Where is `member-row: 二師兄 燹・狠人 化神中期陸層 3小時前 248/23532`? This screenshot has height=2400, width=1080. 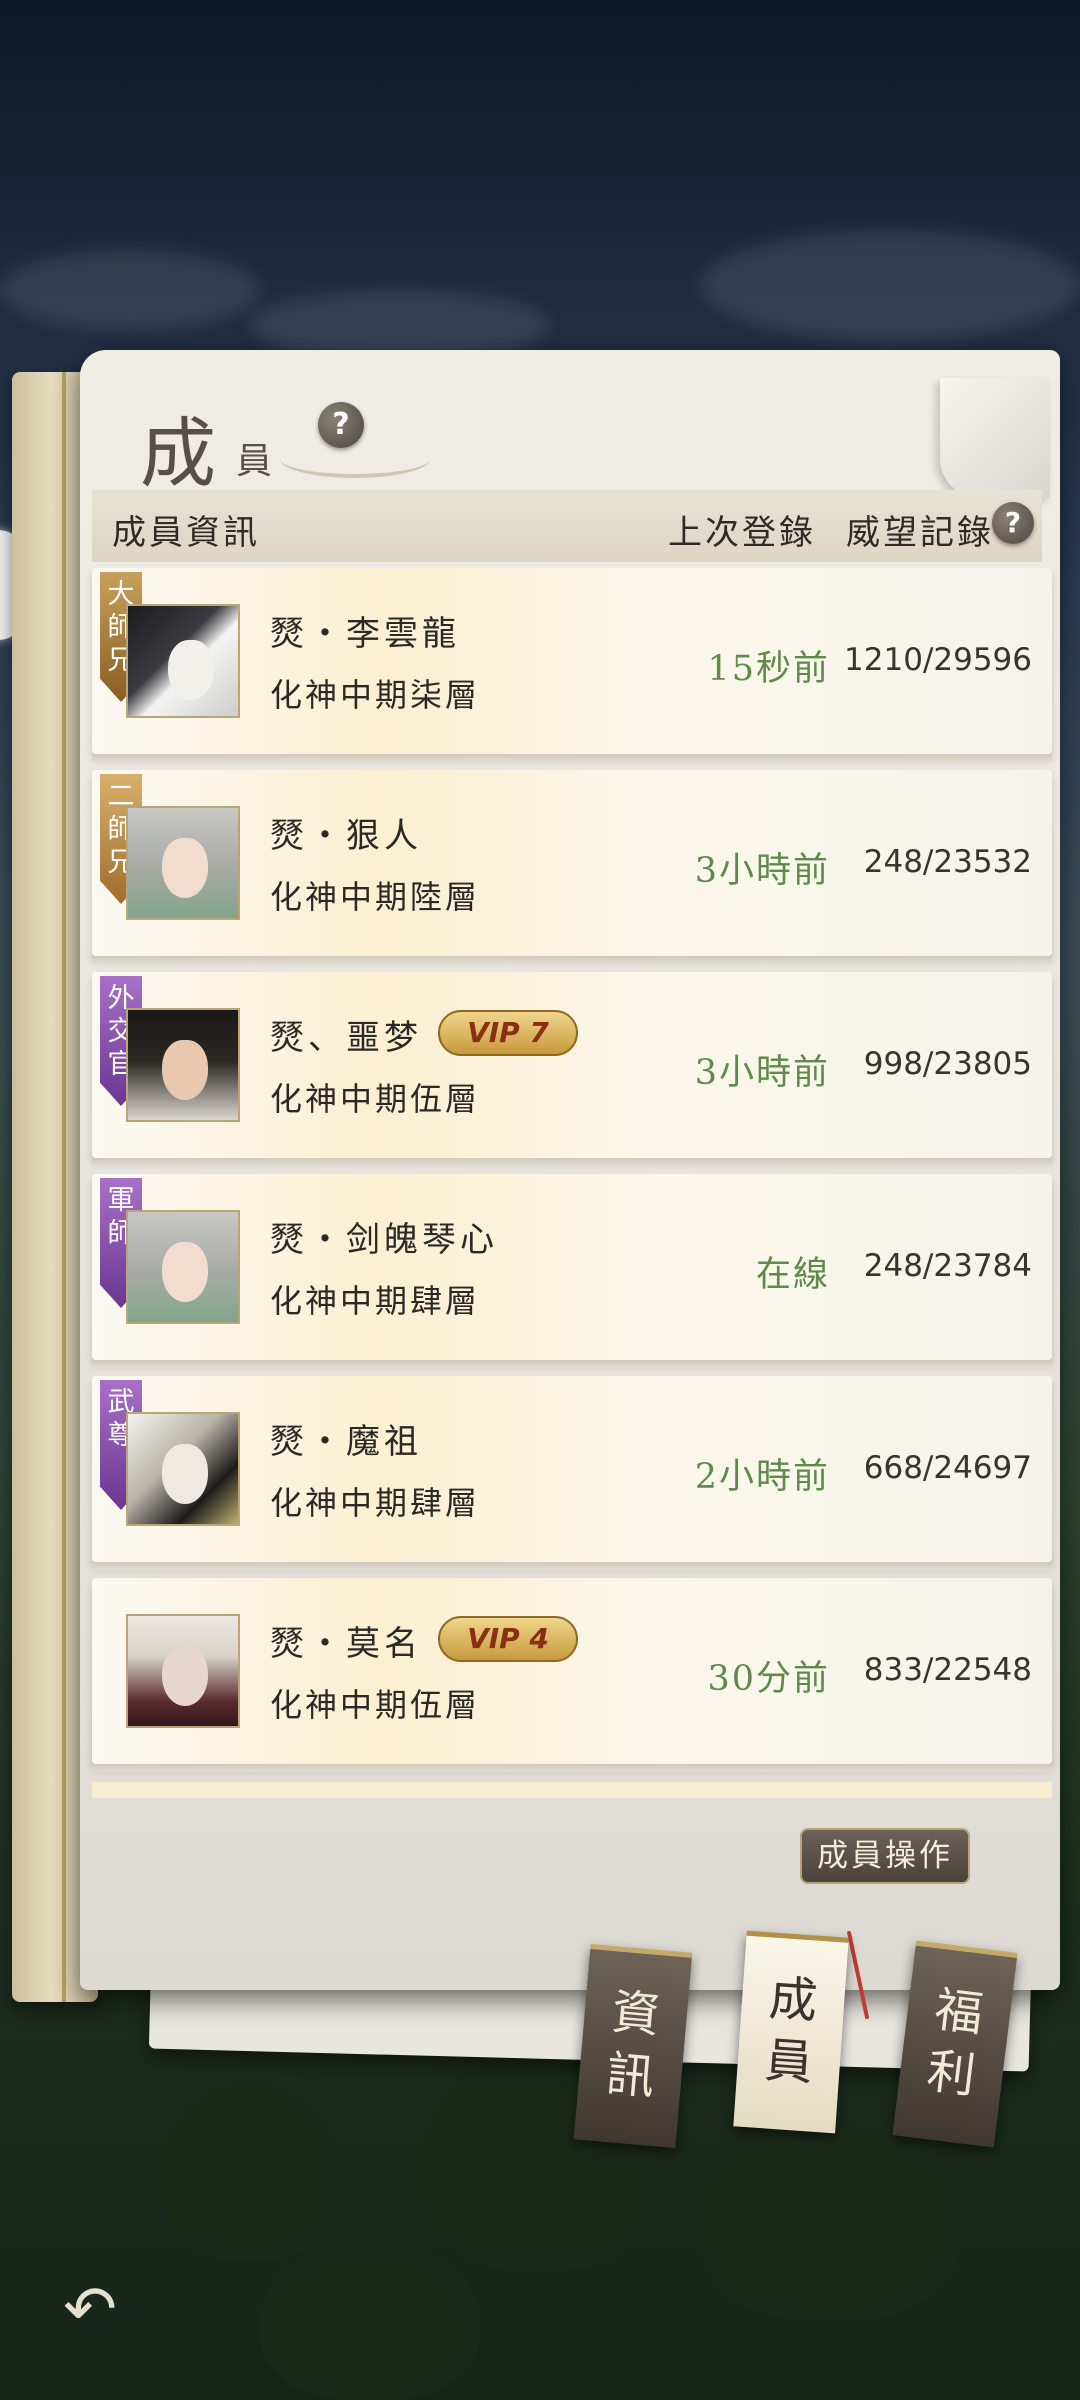
member-row: 二師兄 燹・狠人 化神中期陸層 3小時前 248/23532 is located at coordinates (572, 867).